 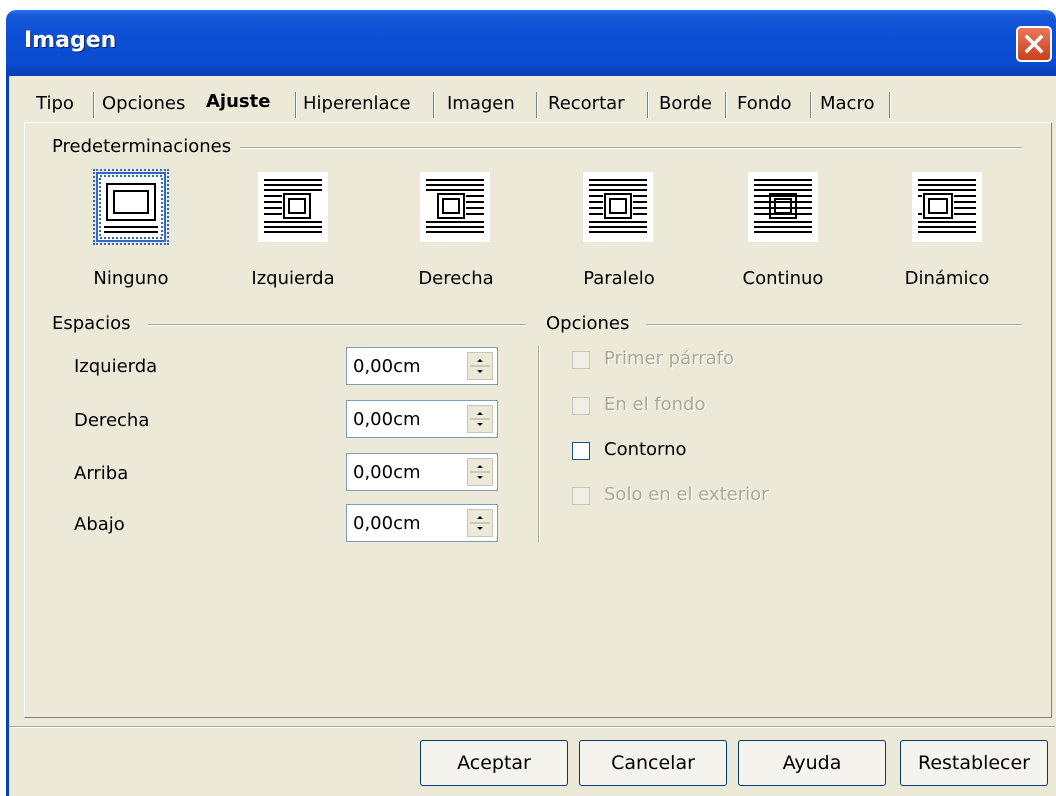 What do you see at coordinates (422, 419) in the screenshot?
I see `spacing-right-stepper: 0,00cm` at bounding box center [422, 419].